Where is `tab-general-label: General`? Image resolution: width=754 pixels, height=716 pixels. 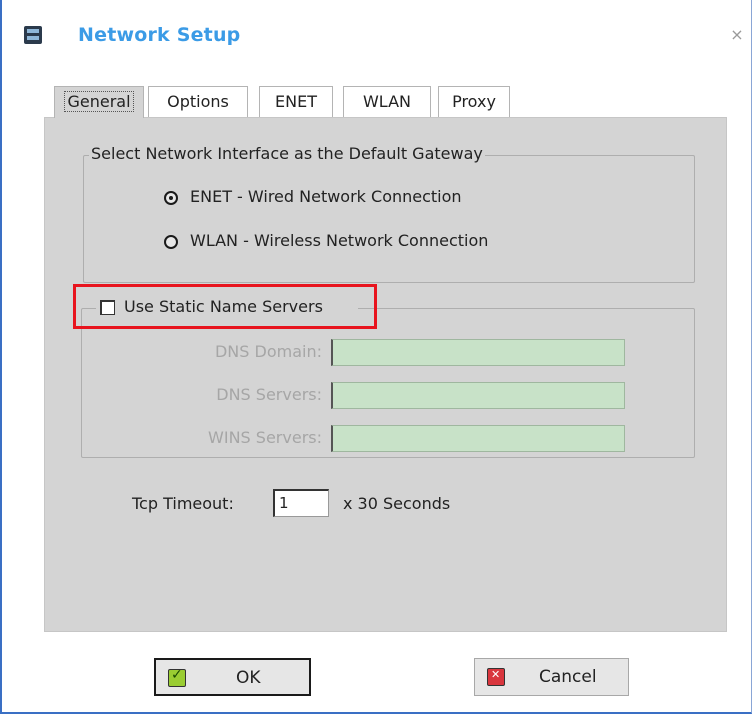 tab-general-label: General is located at coordinates (99, 101).